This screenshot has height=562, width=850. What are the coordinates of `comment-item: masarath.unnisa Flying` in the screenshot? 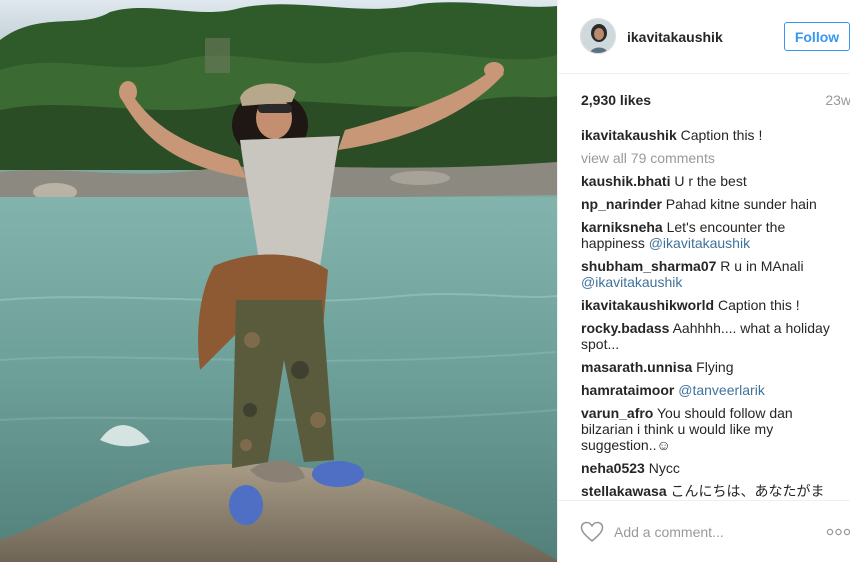 It's located at (707, 367).